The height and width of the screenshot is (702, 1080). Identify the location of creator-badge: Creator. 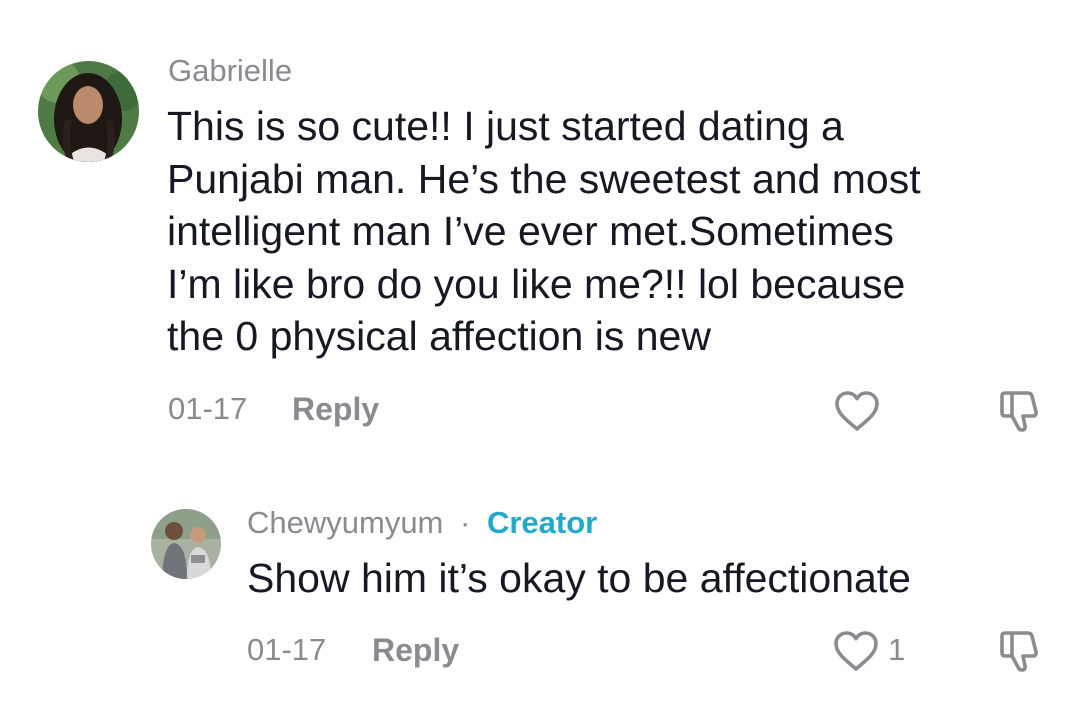
(542, 522).